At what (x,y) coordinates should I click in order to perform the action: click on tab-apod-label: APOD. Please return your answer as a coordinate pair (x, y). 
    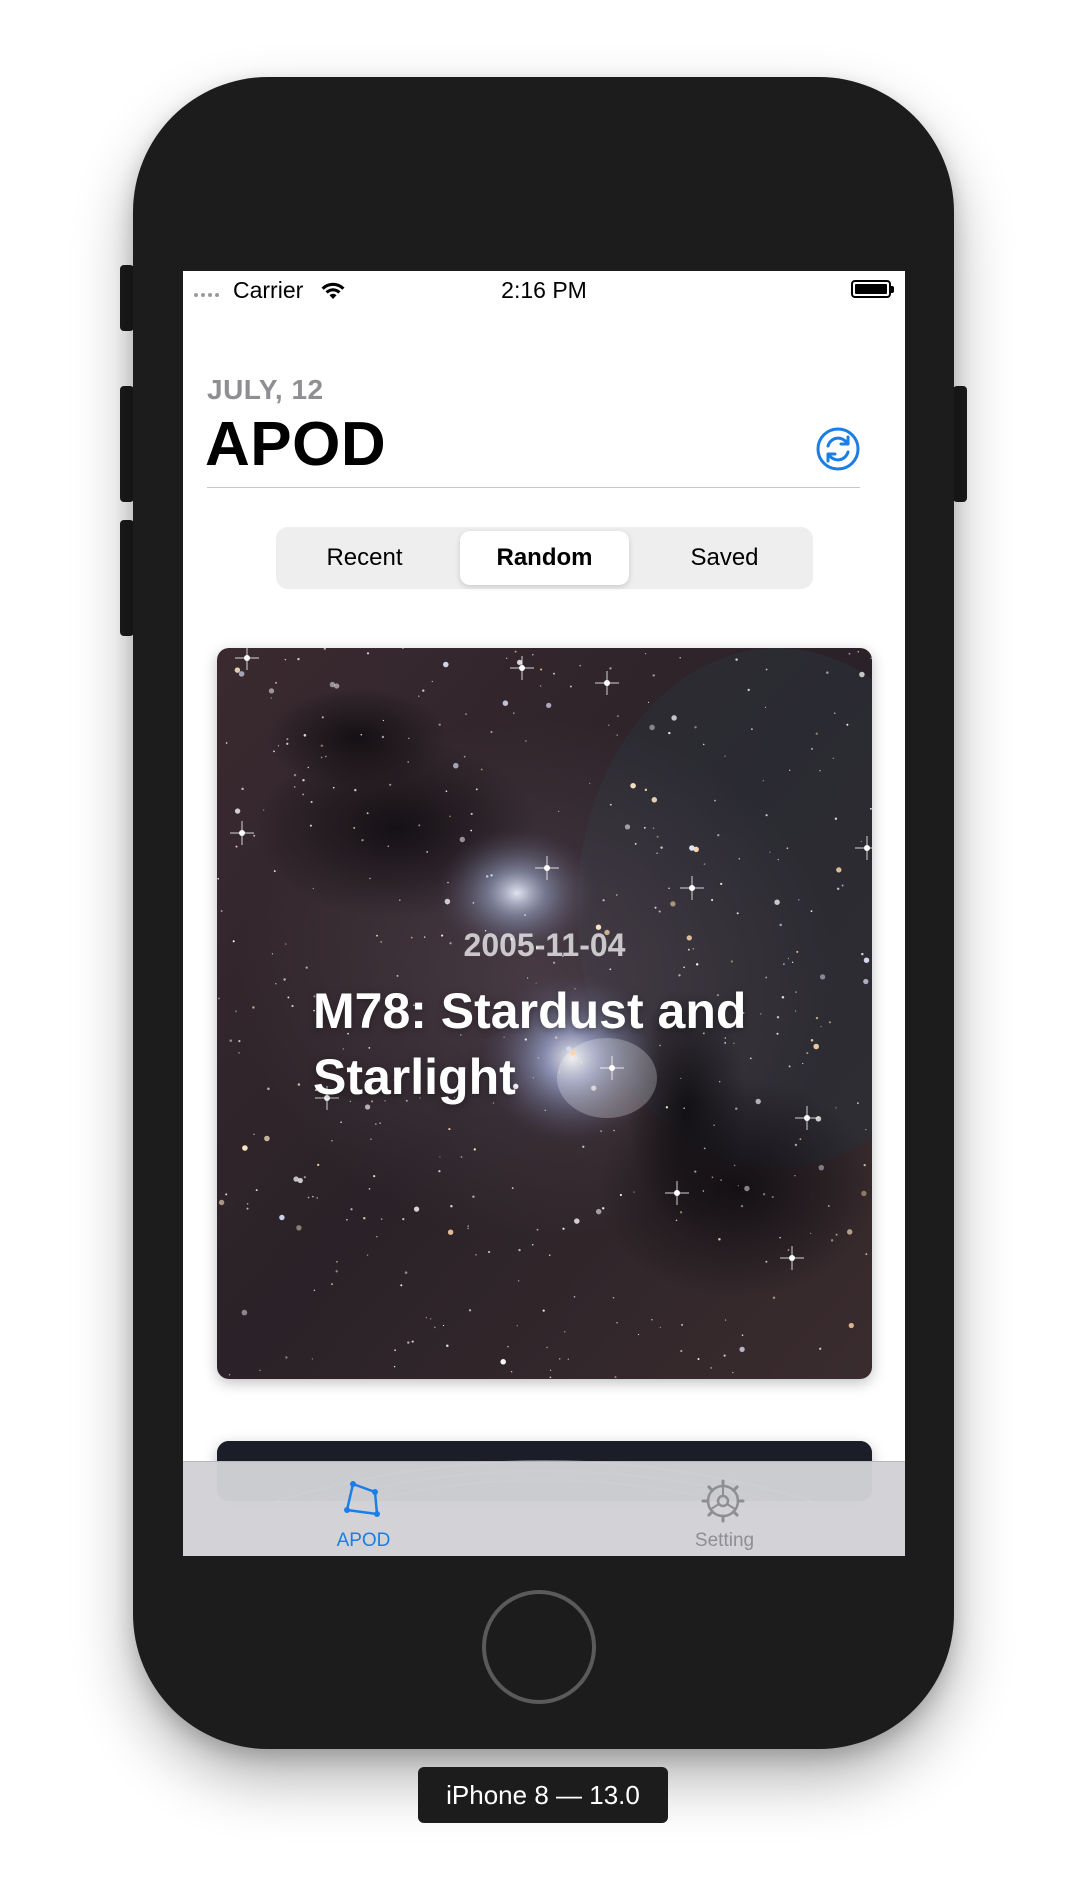
    Looking at the image, I should click on (363, 1540).